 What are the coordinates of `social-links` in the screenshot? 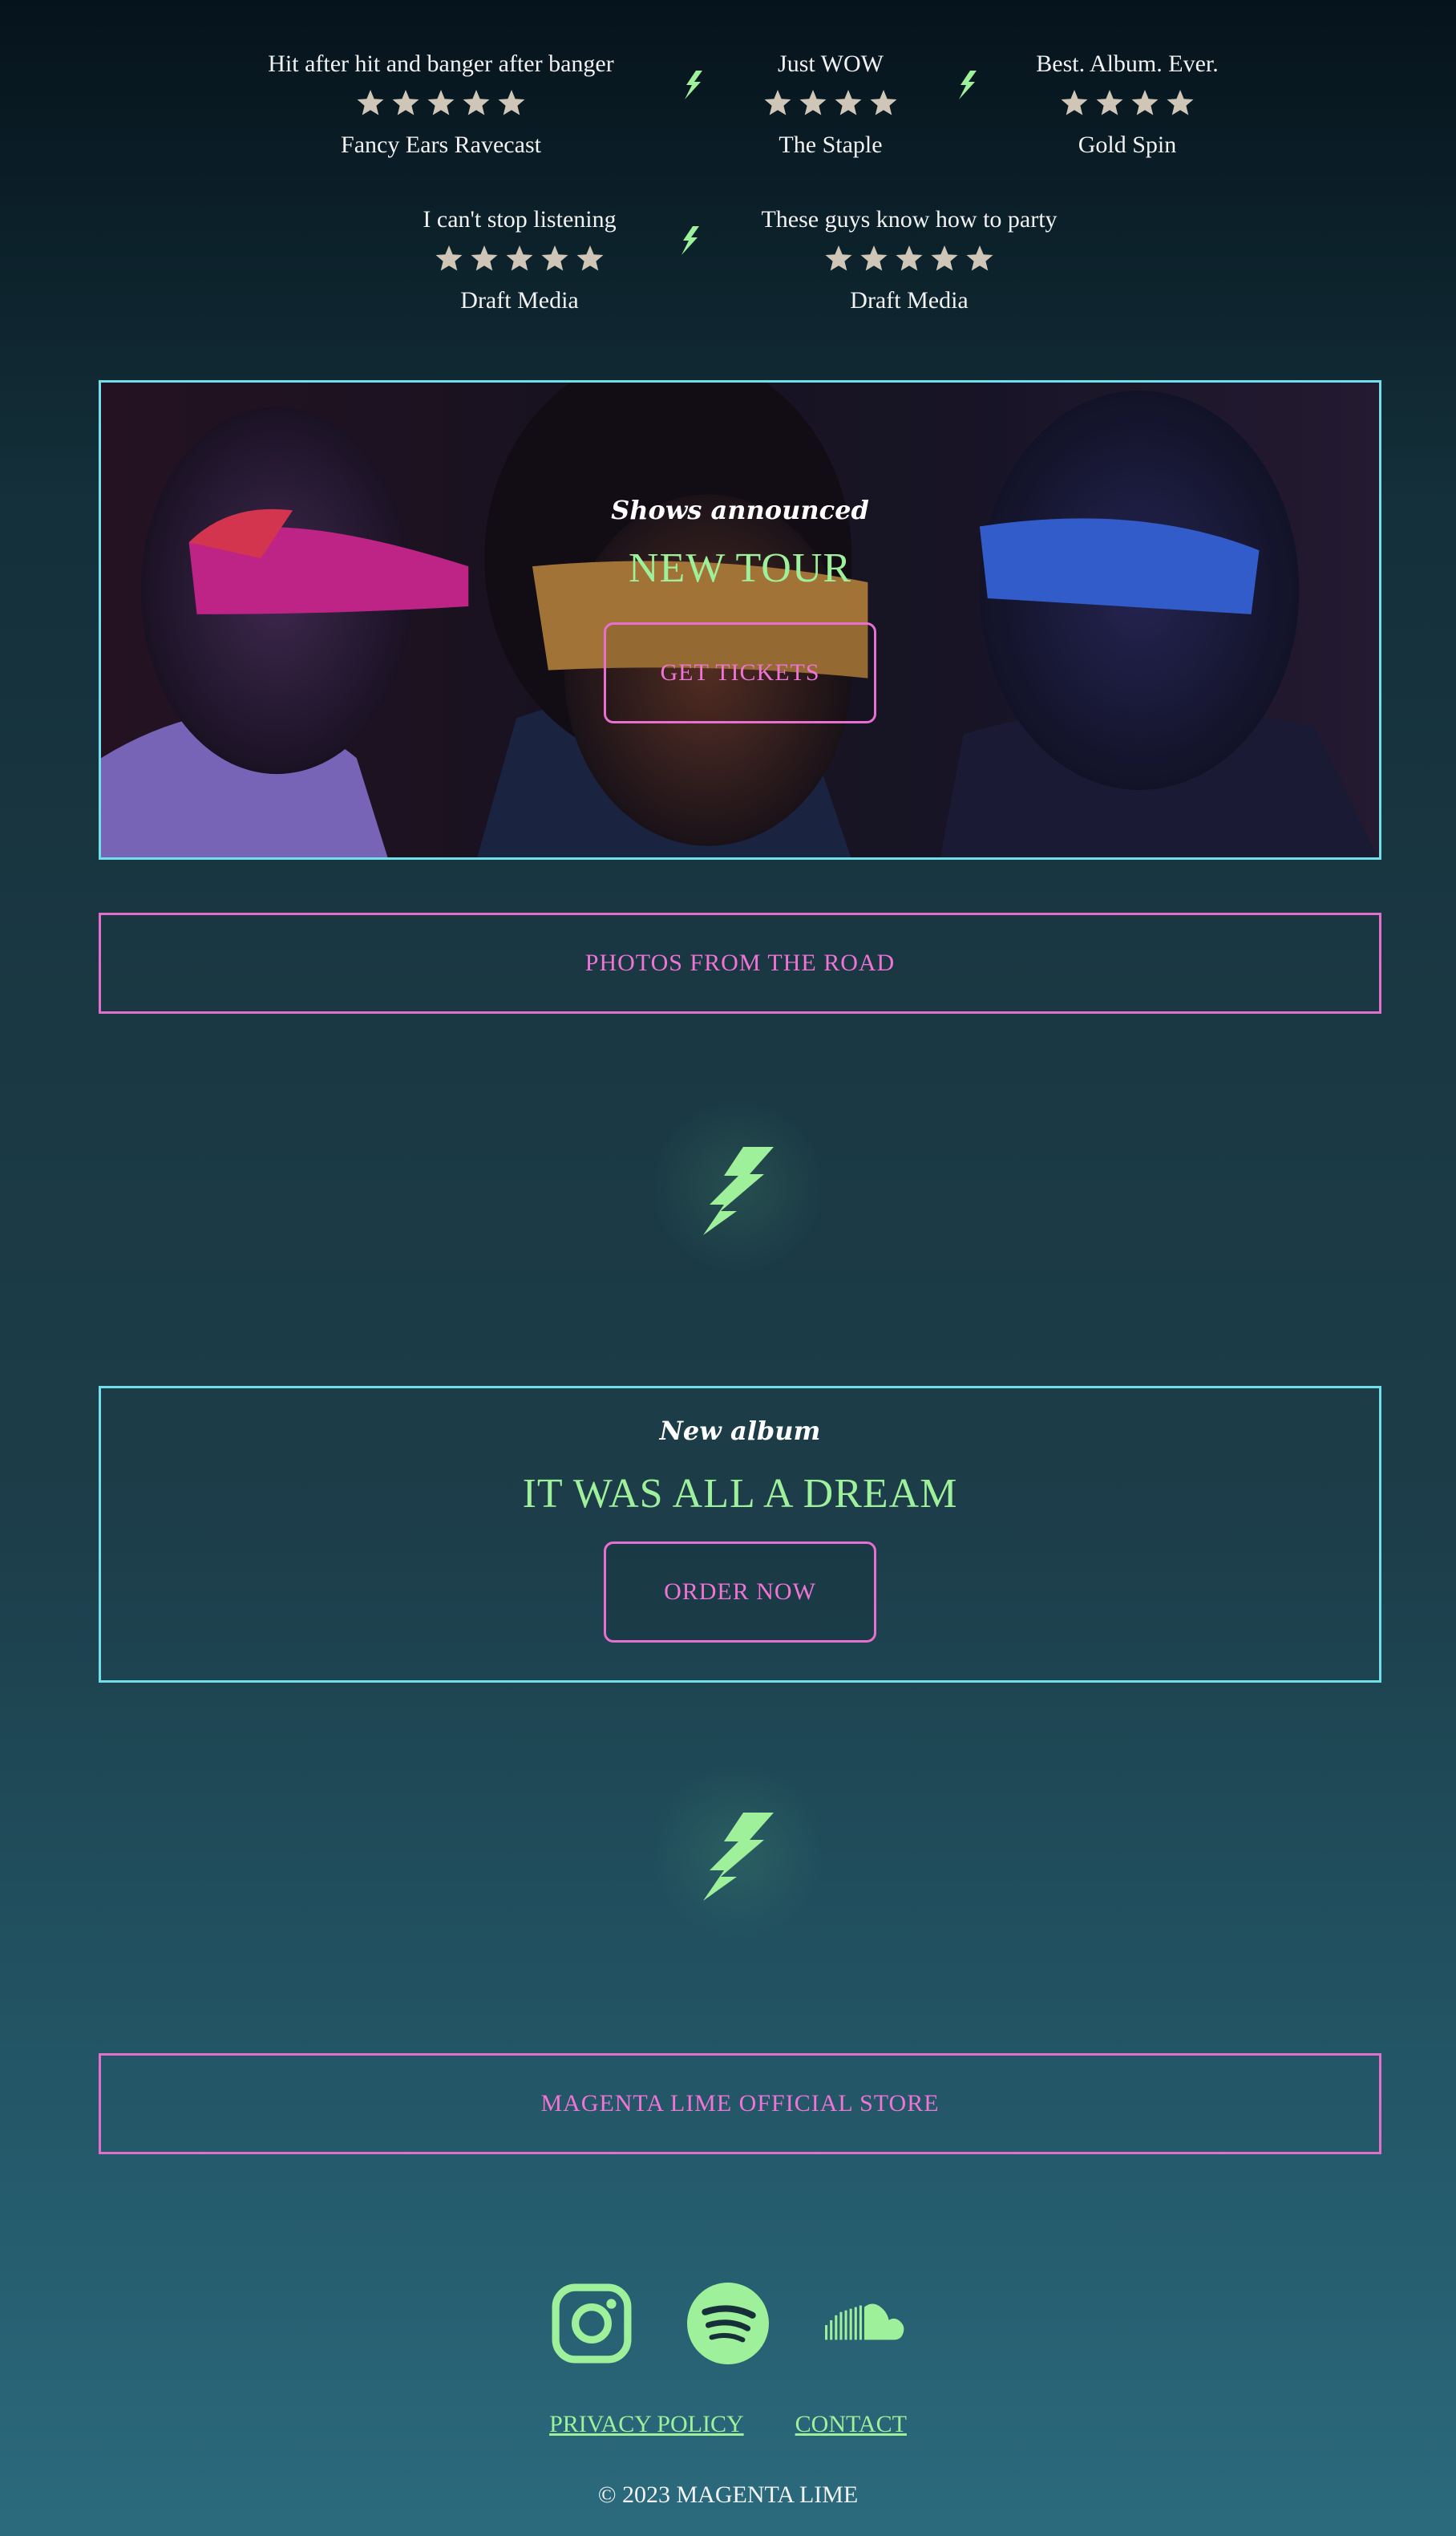 It's located at (728, 2323).